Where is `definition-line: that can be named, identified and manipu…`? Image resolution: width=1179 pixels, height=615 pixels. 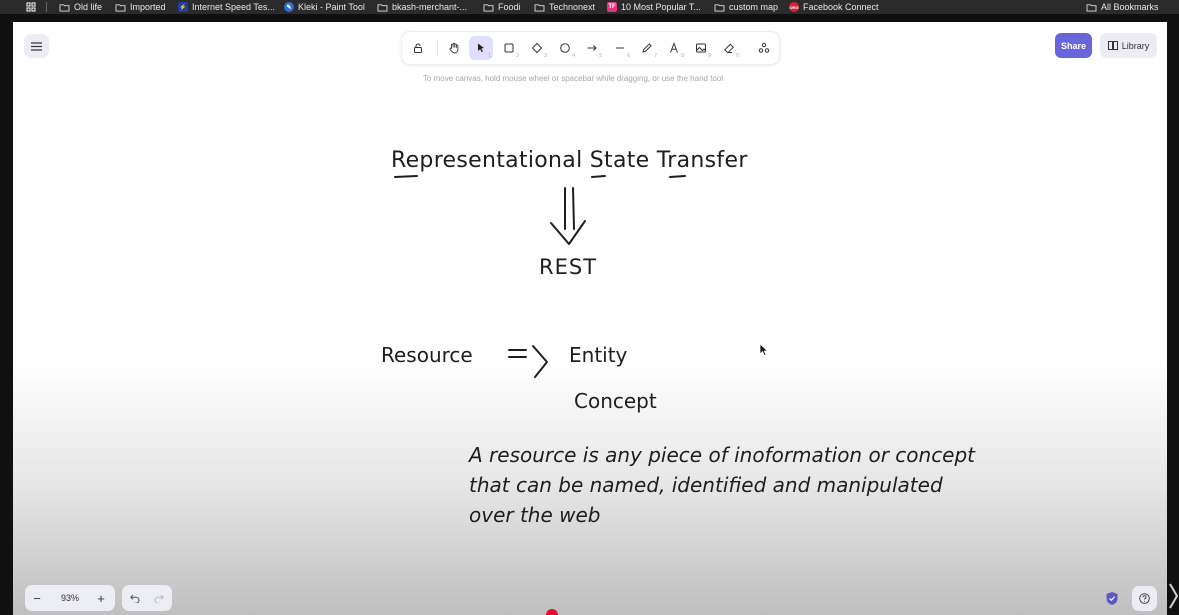
definition-line: that can be named, identified and manipu… is located at coordinates (706, 485).